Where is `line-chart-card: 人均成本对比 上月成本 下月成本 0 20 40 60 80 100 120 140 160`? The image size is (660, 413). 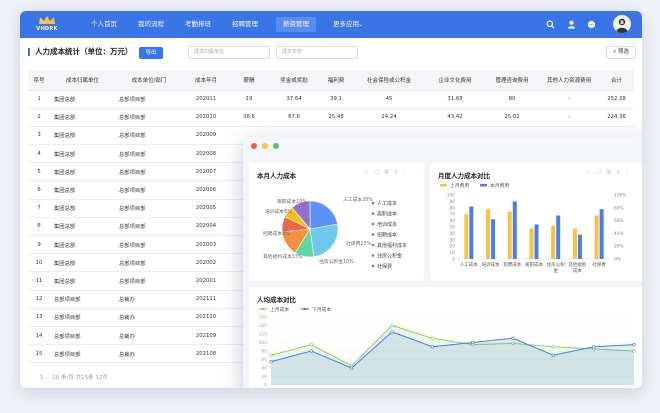
line-chart-card: 人均成本对比 上月成本 下月成本 0 20 40 60 80 100 120 140 160 is located at coordinates (445, 337).